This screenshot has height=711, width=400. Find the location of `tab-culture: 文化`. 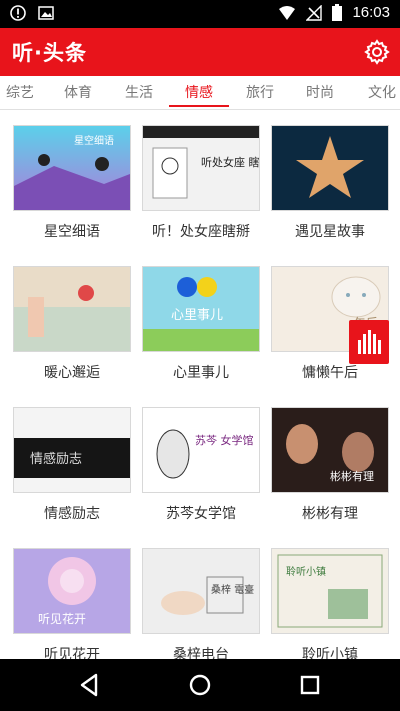

tab-culture: 文化 is located at coordinates (381, 92).